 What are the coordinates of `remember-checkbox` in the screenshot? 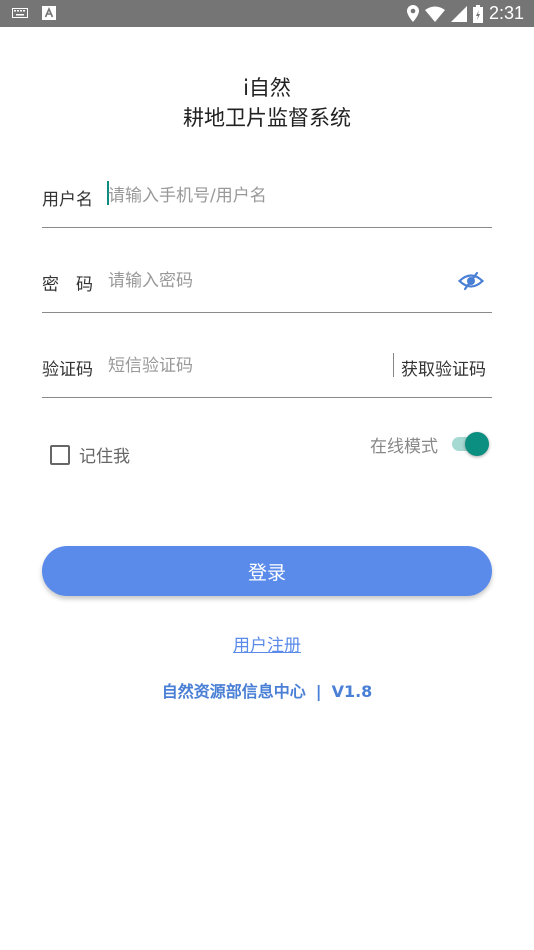 It's located at (60, 454).